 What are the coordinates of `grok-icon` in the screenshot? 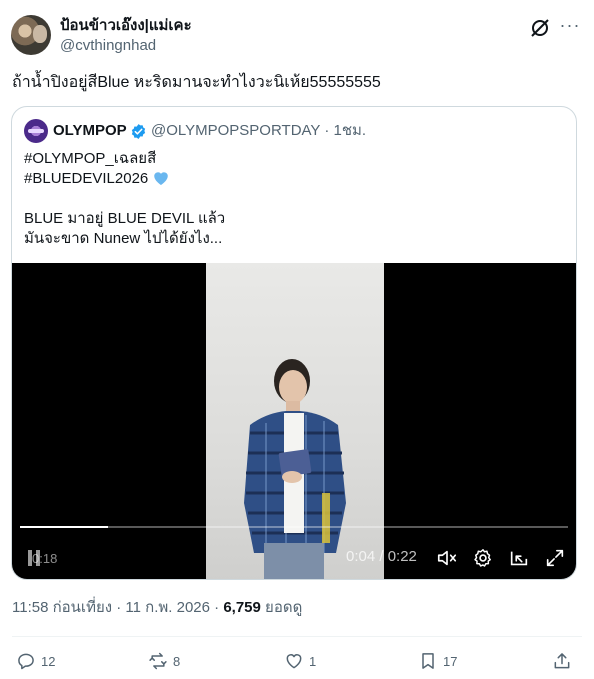 It's located at (540, 28).